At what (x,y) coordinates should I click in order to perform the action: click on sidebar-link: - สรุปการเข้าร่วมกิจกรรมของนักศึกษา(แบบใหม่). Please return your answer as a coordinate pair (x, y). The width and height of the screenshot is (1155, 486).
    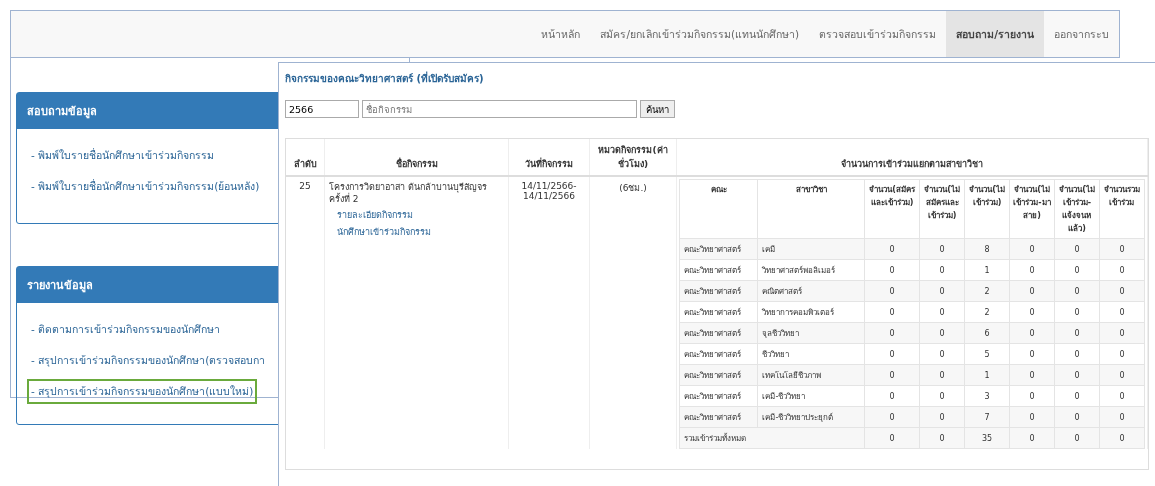
    Looking at the image, I should click on (142, 391).